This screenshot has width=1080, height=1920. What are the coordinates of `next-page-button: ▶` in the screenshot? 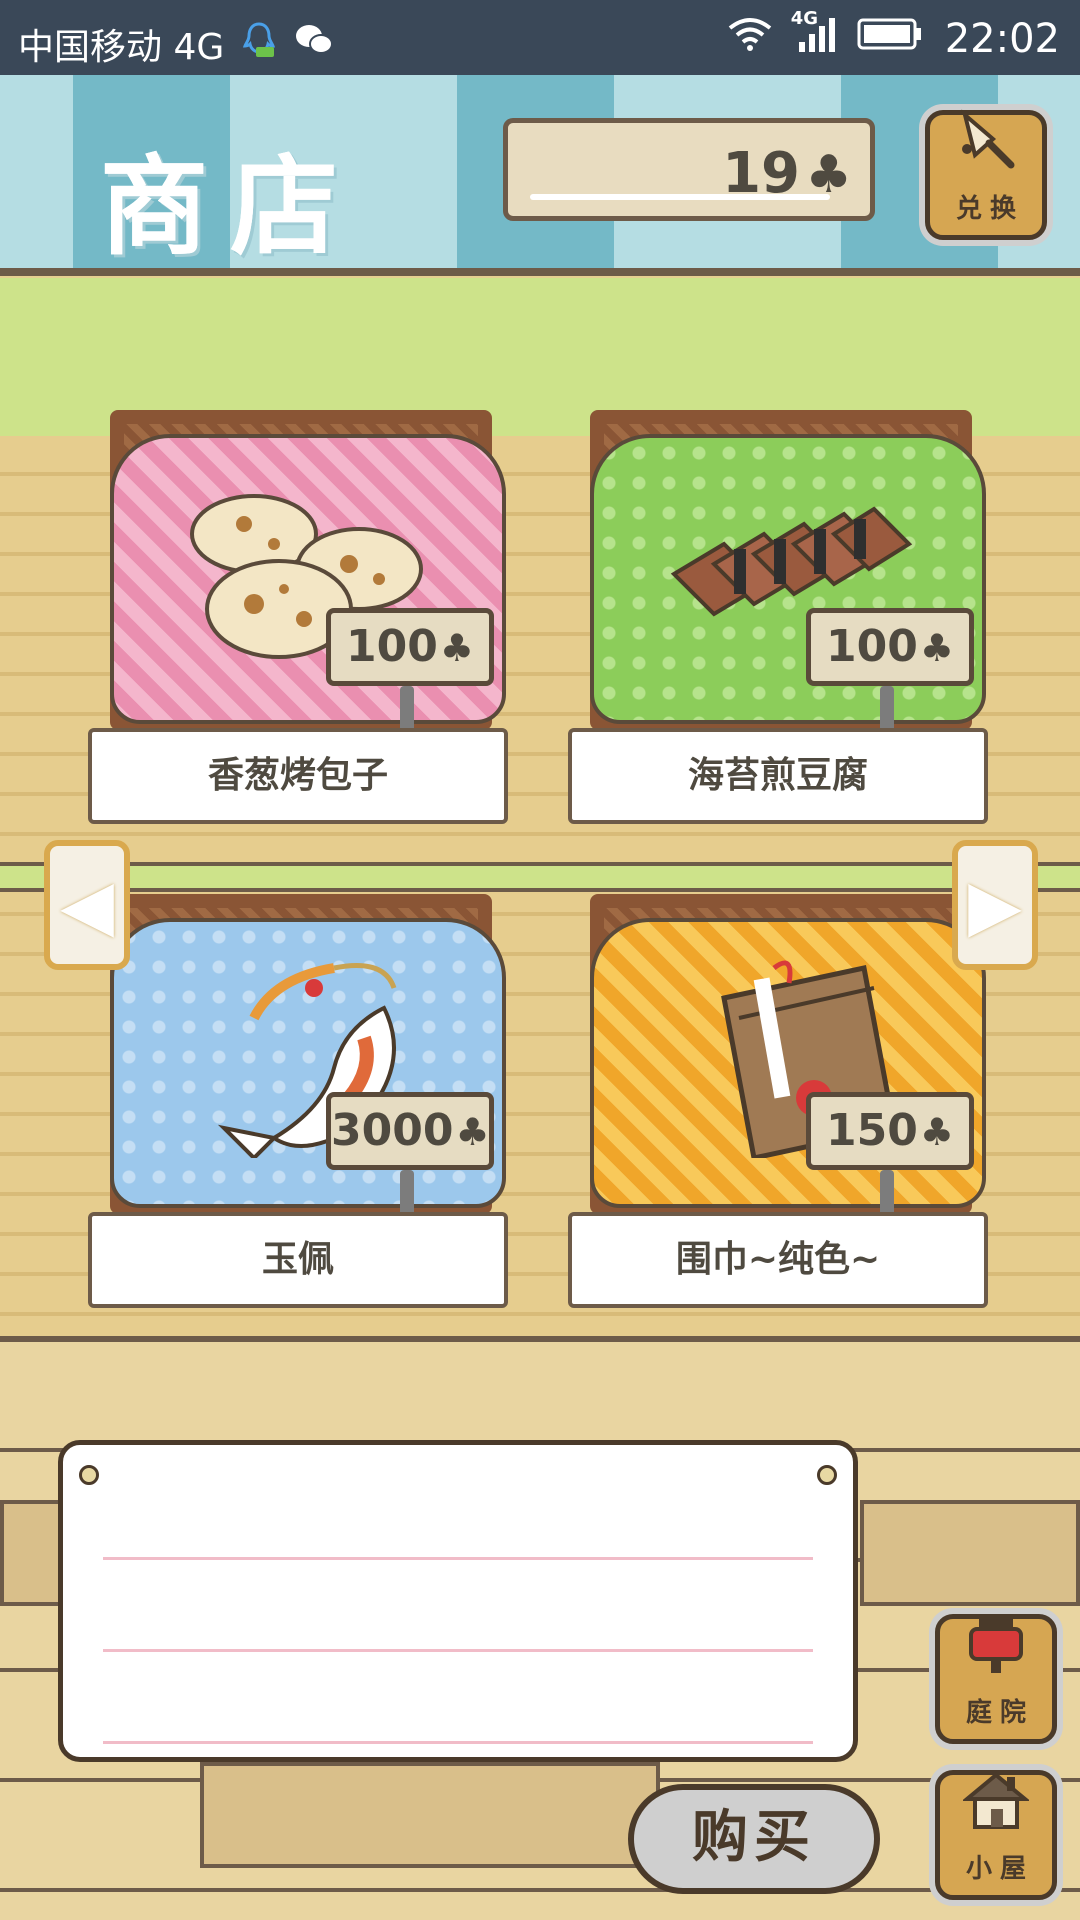 It's located at (995, 905).